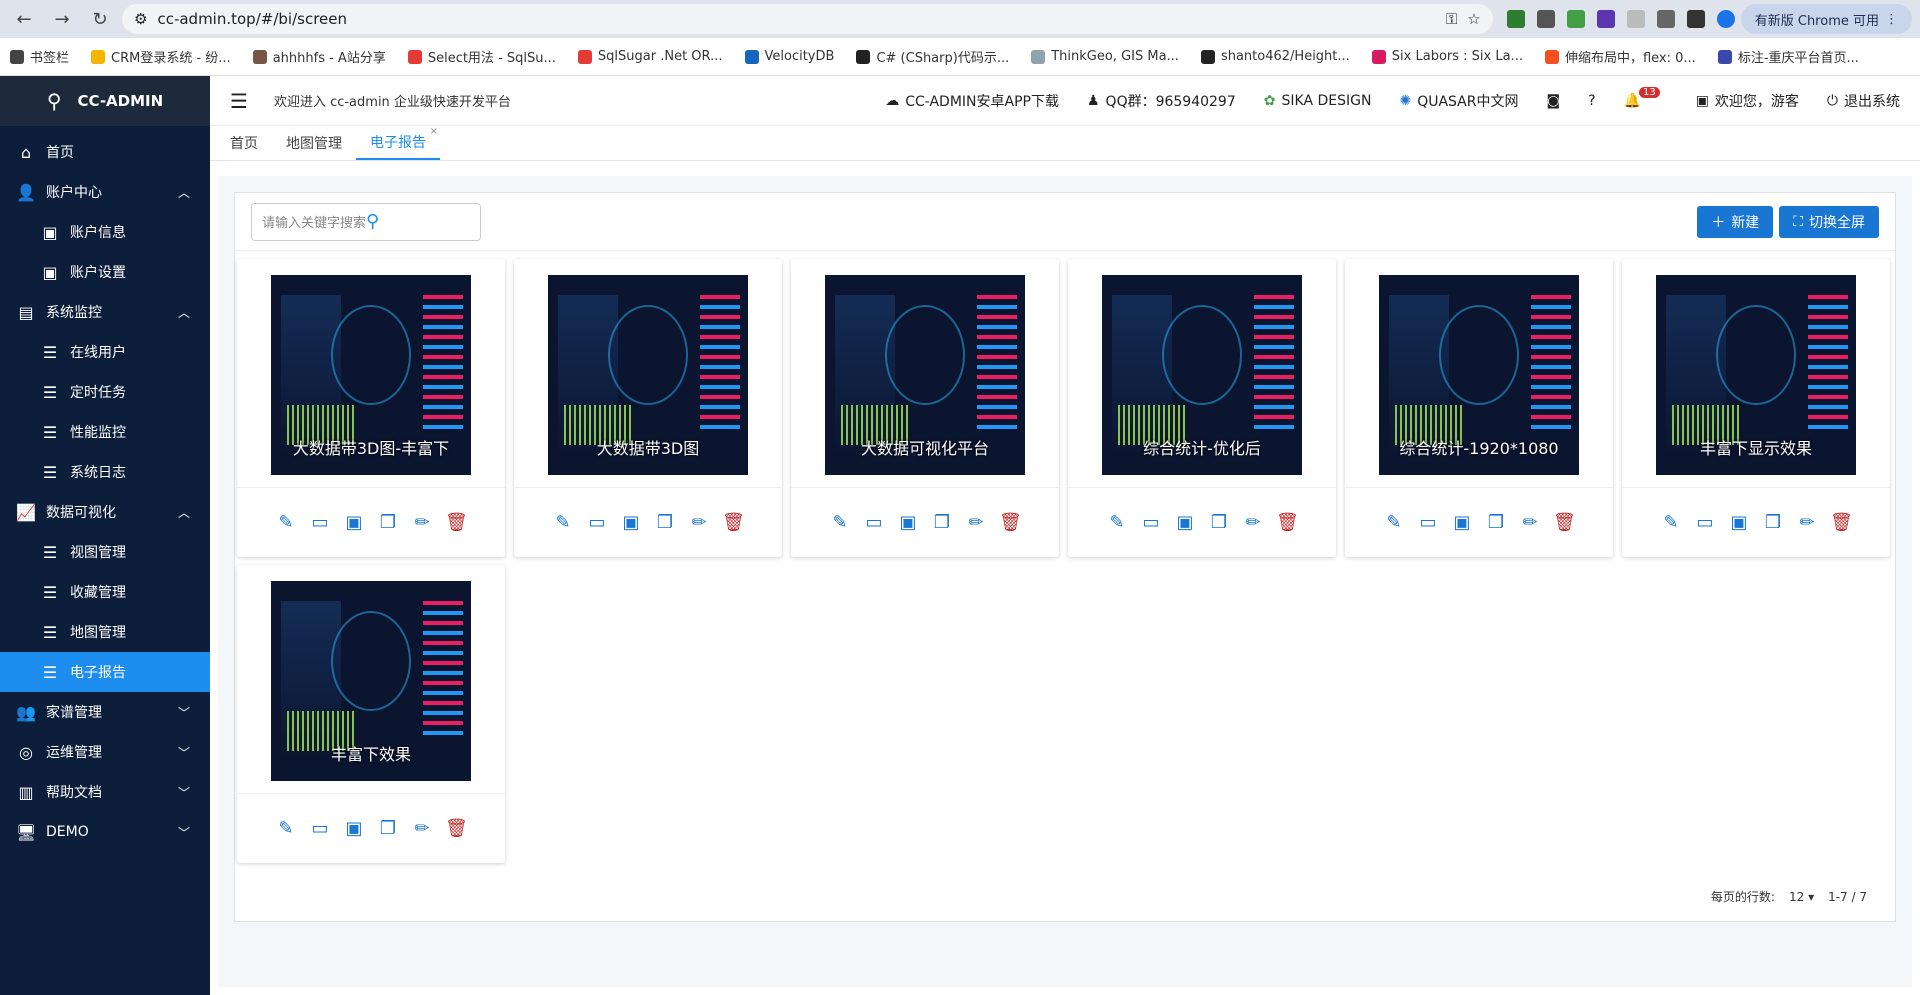  I want to click on brand: ⚲ CC-ADMIN, so click(105, 101).